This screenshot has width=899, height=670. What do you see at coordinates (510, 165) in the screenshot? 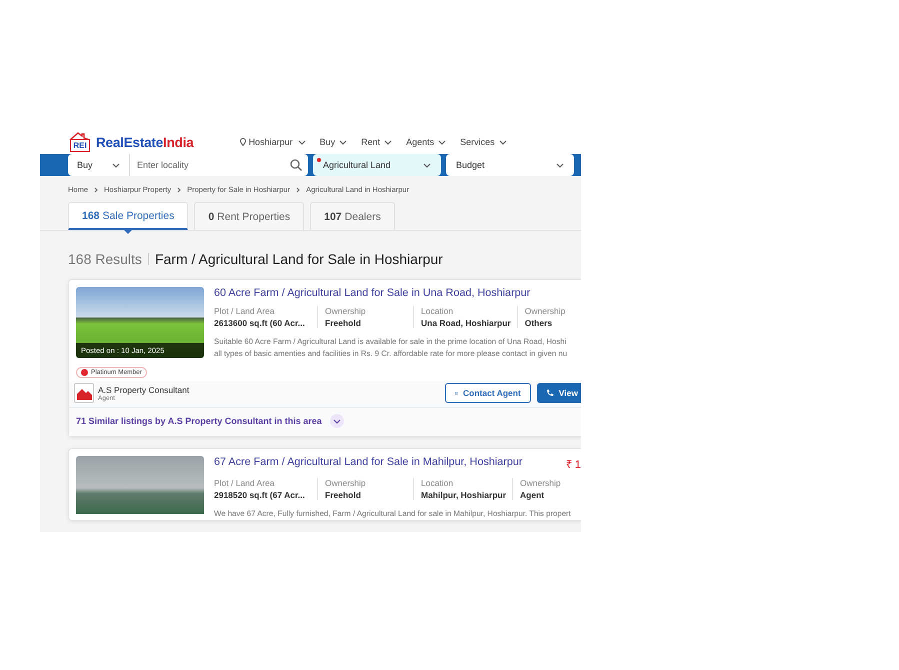
I see `budget-dropdown: Budget` at bounding box center [510, 165].